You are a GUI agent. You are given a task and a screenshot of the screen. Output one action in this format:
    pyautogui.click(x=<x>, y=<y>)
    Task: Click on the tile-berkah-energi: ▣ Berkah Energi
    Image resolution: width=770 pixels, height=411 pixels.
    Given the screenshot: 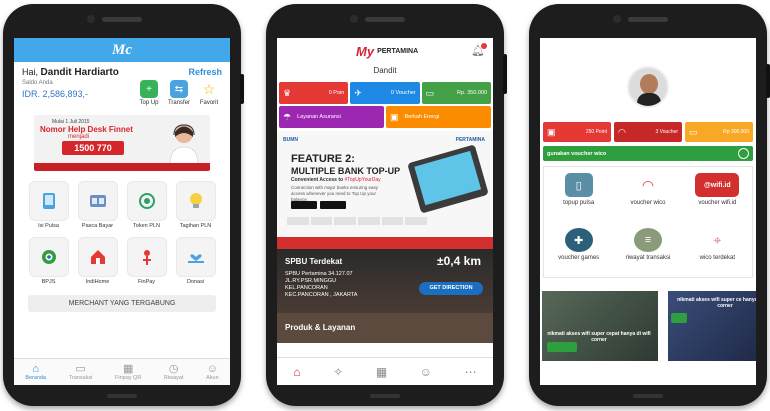 What is the action you would take?
    pyautogui.click(x=438, y=117)
    